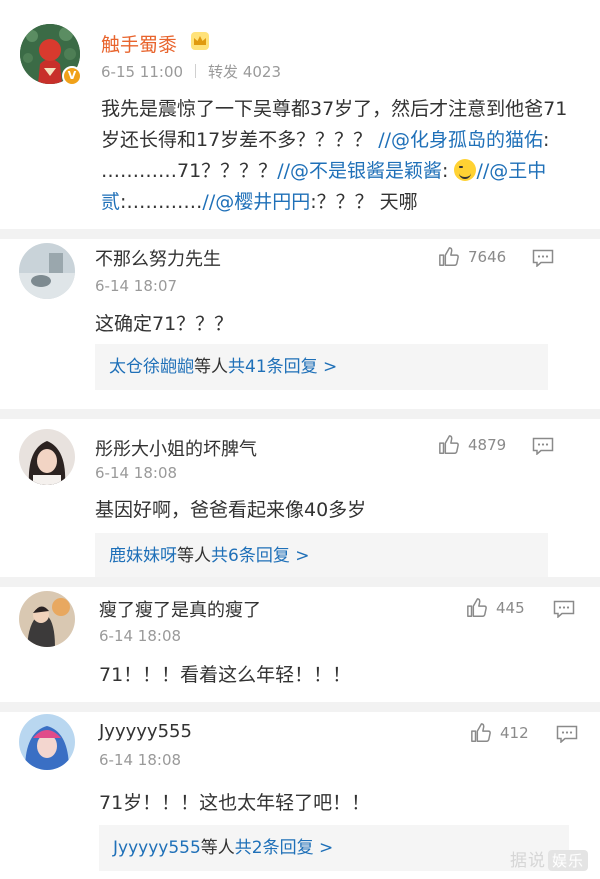 The height and width of the screenshot is (879, 600). Describe the element at coordinates (448, 171) in the screenshot. I see `post-text-segment: :` at that location.